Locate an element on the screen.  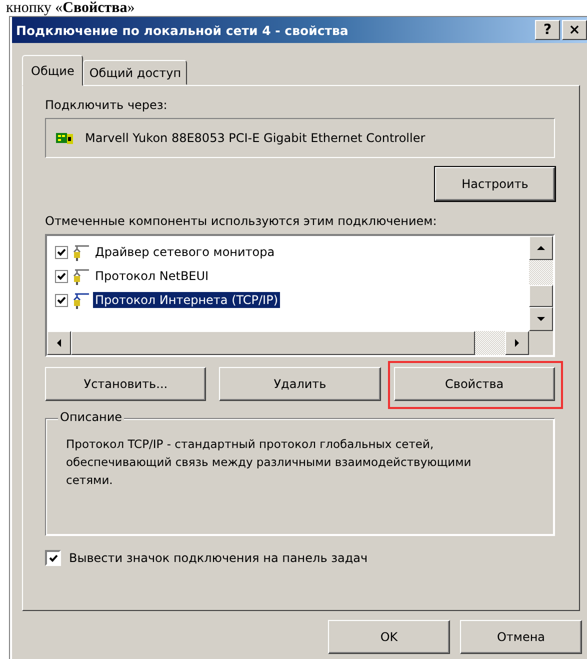
group-title: Описание is located at coordinates (91, 417).